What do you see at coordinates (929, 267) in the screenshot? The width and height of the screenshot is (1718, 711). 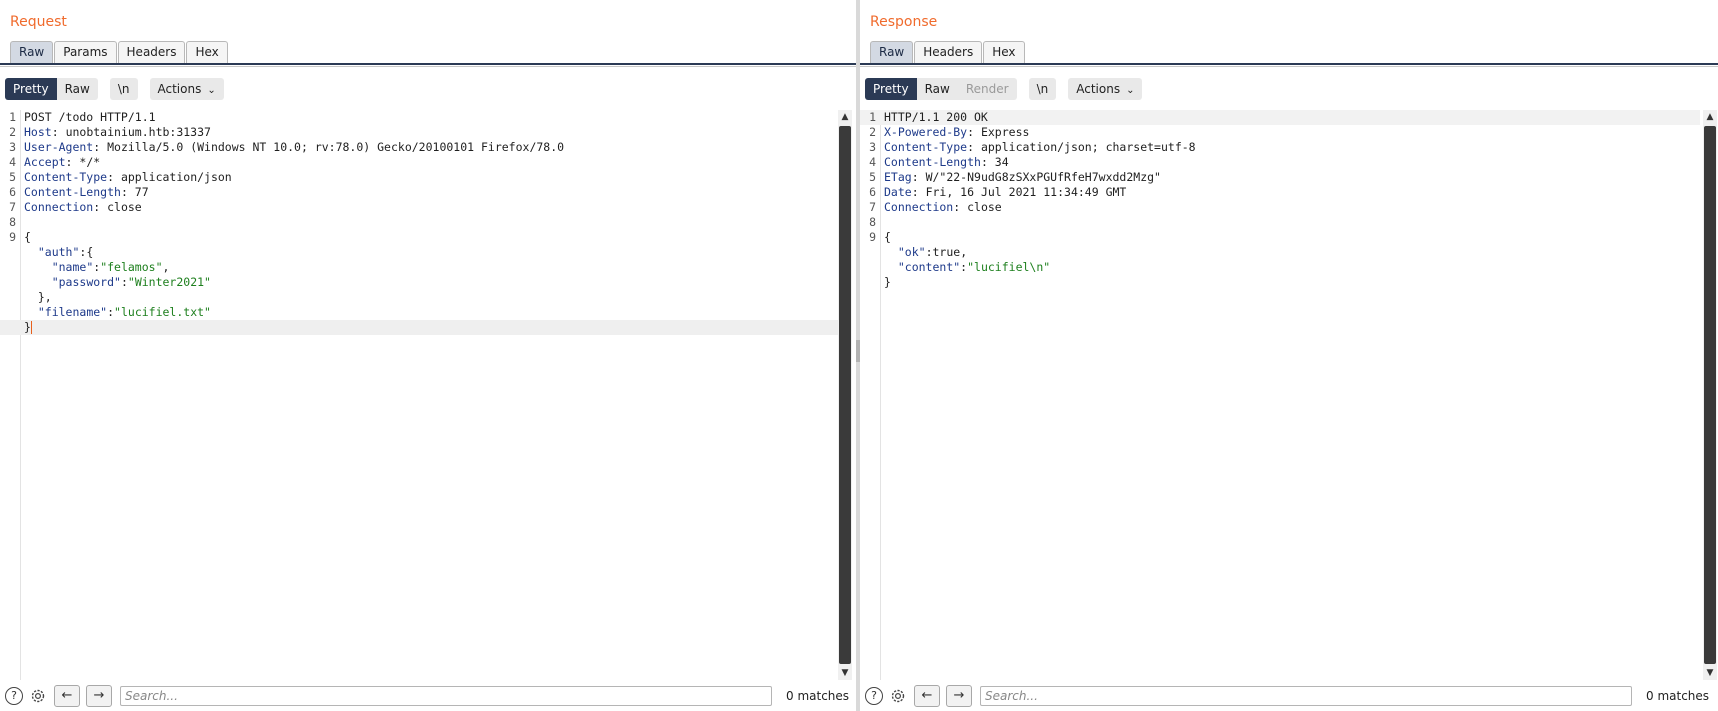 I see `json-key: "content"` at bounding box center [929, 267].